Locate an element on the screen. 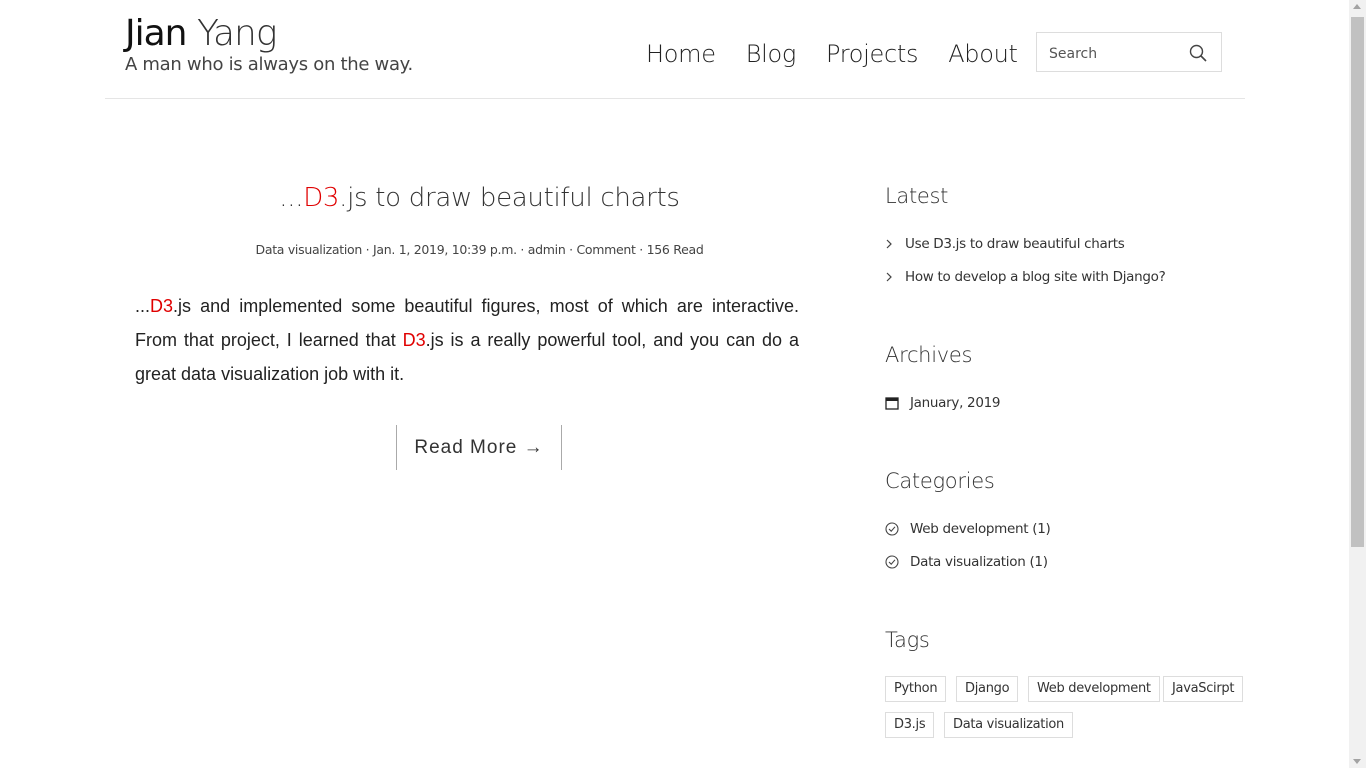  archive-item: January, 2019 is located at coordinates (943, 403).